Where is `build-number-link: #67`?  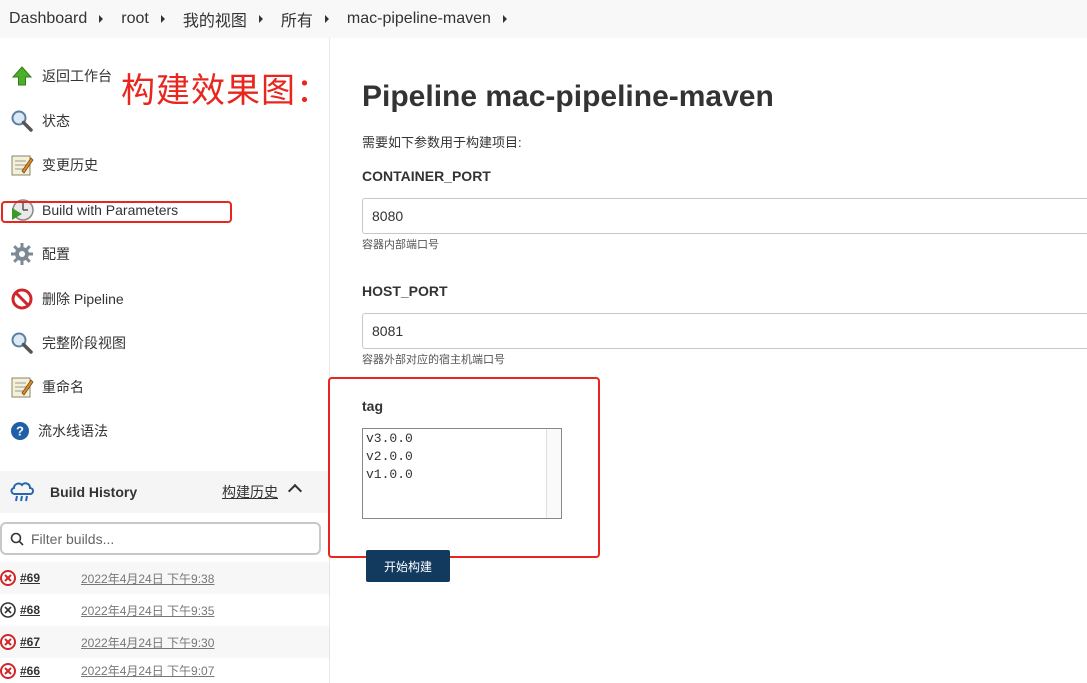 build-number-link: #67 is located at coordinates (30, 642).